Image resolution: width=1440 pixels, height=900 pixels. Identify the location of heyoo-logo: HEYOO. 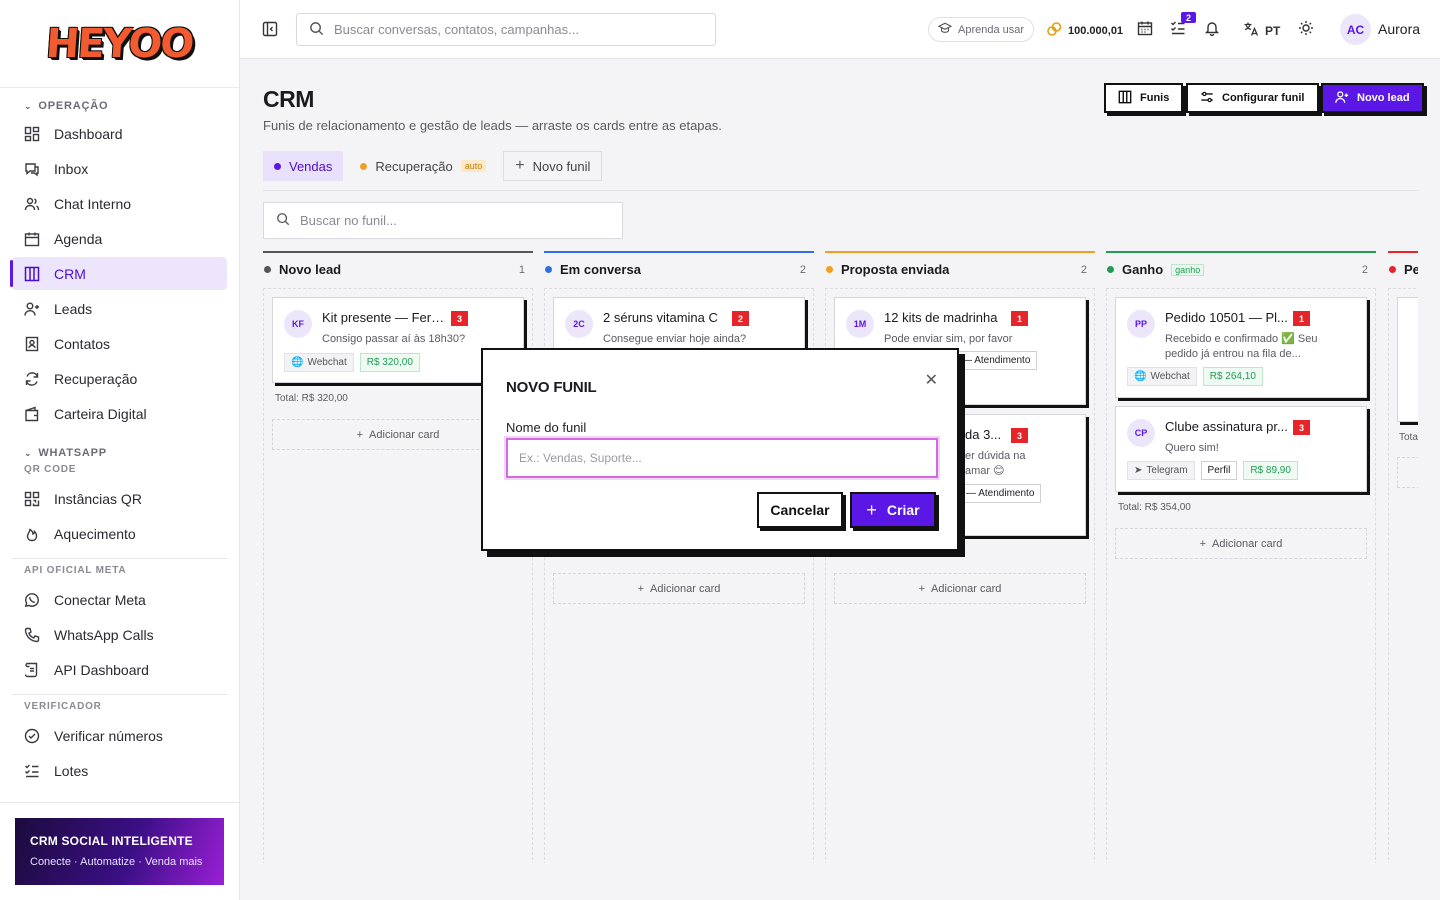
(120, 44).